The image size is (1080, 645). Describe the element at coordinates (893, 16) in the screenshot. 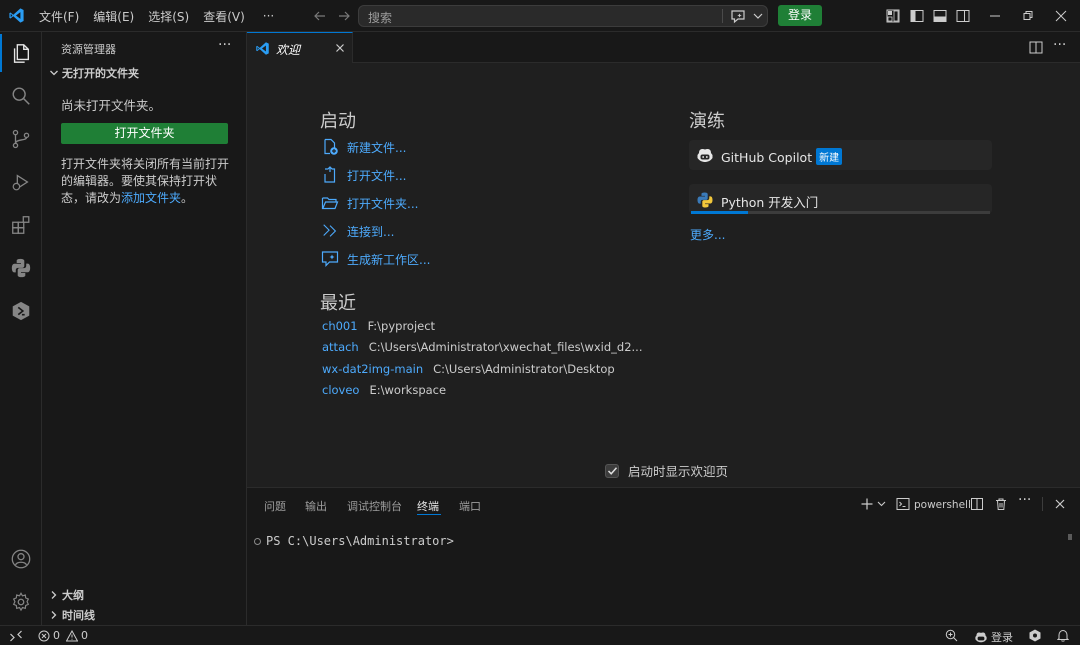

I see `customize-layout-icon` at that location.